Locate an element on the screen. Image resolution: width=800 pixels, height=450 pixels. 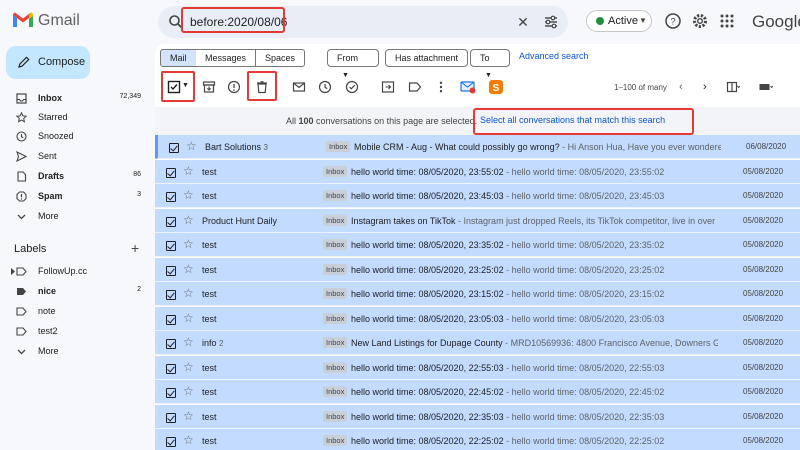
tab-messages: Messages is located at coordinates (226, 58).